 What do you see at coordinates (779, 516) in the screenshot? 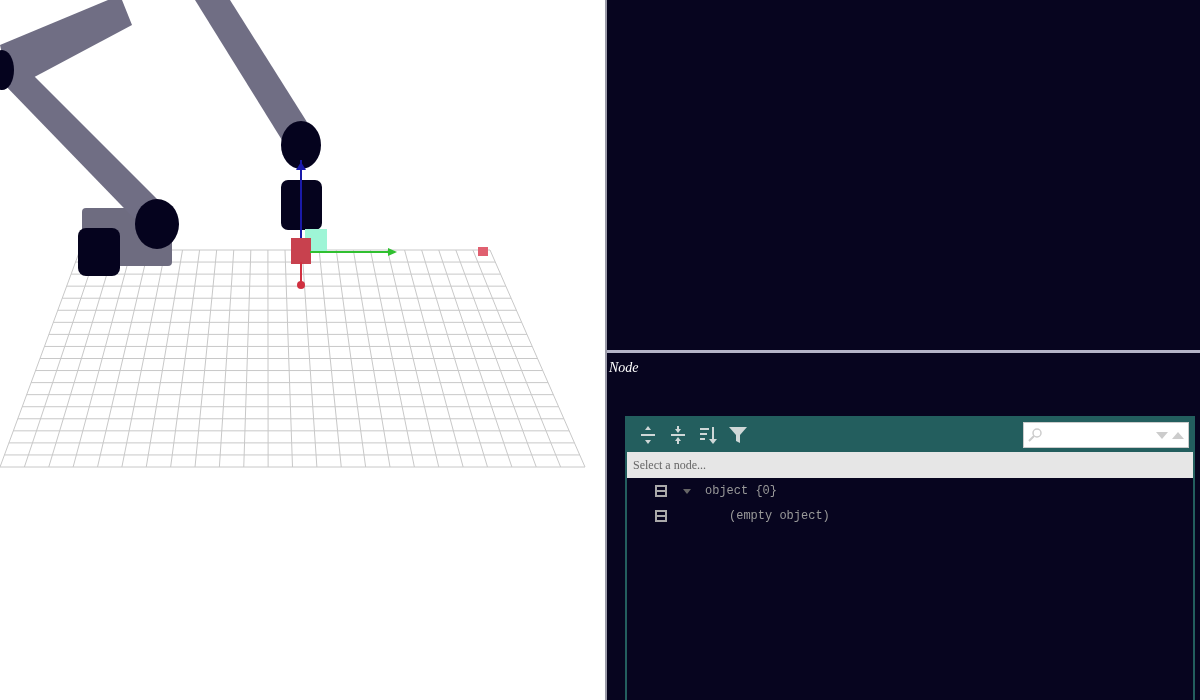
I see `tree-node-label: (empty object)` at bounding box center [779, 516].